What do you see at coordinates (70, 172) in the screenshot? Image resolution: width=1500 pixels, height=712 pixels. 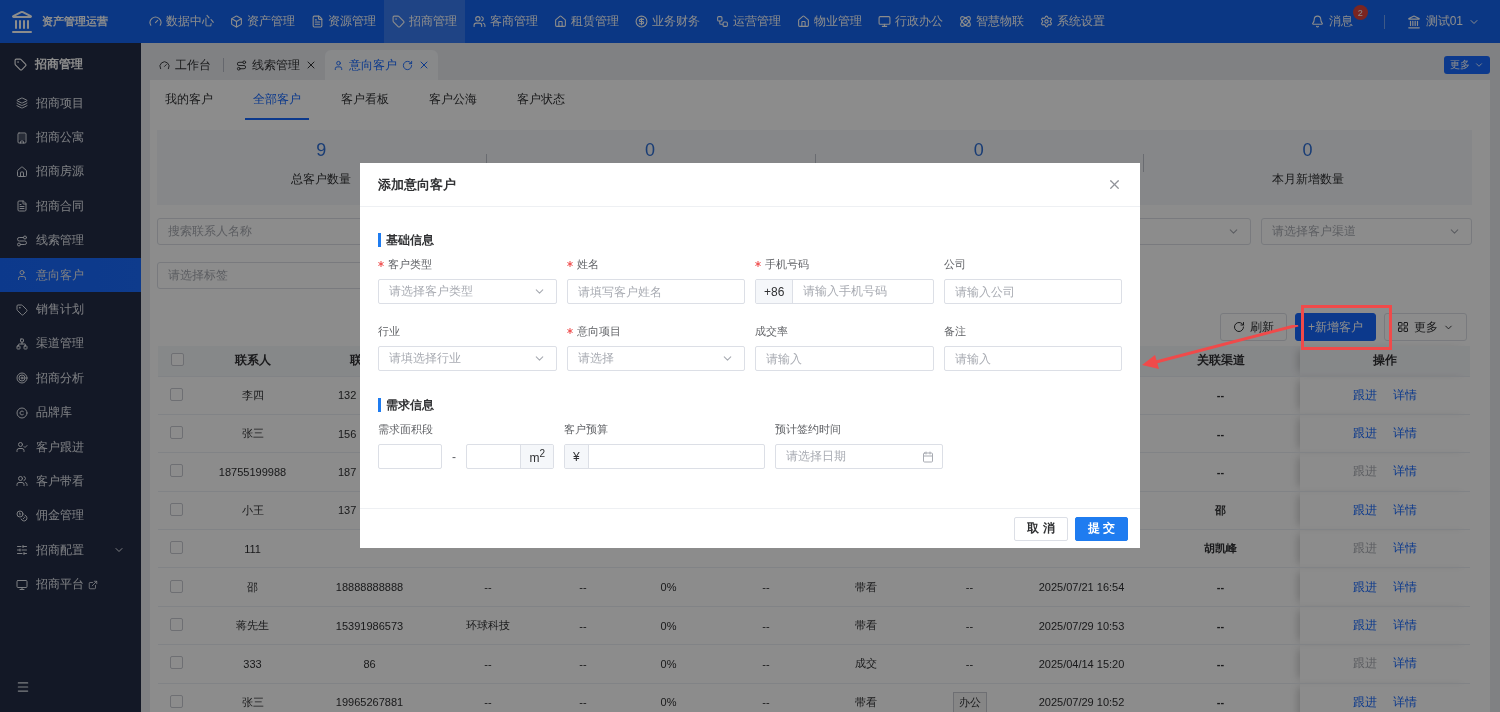 I see `sidebar-item: 招商房源` at bounding box center [70, 172].